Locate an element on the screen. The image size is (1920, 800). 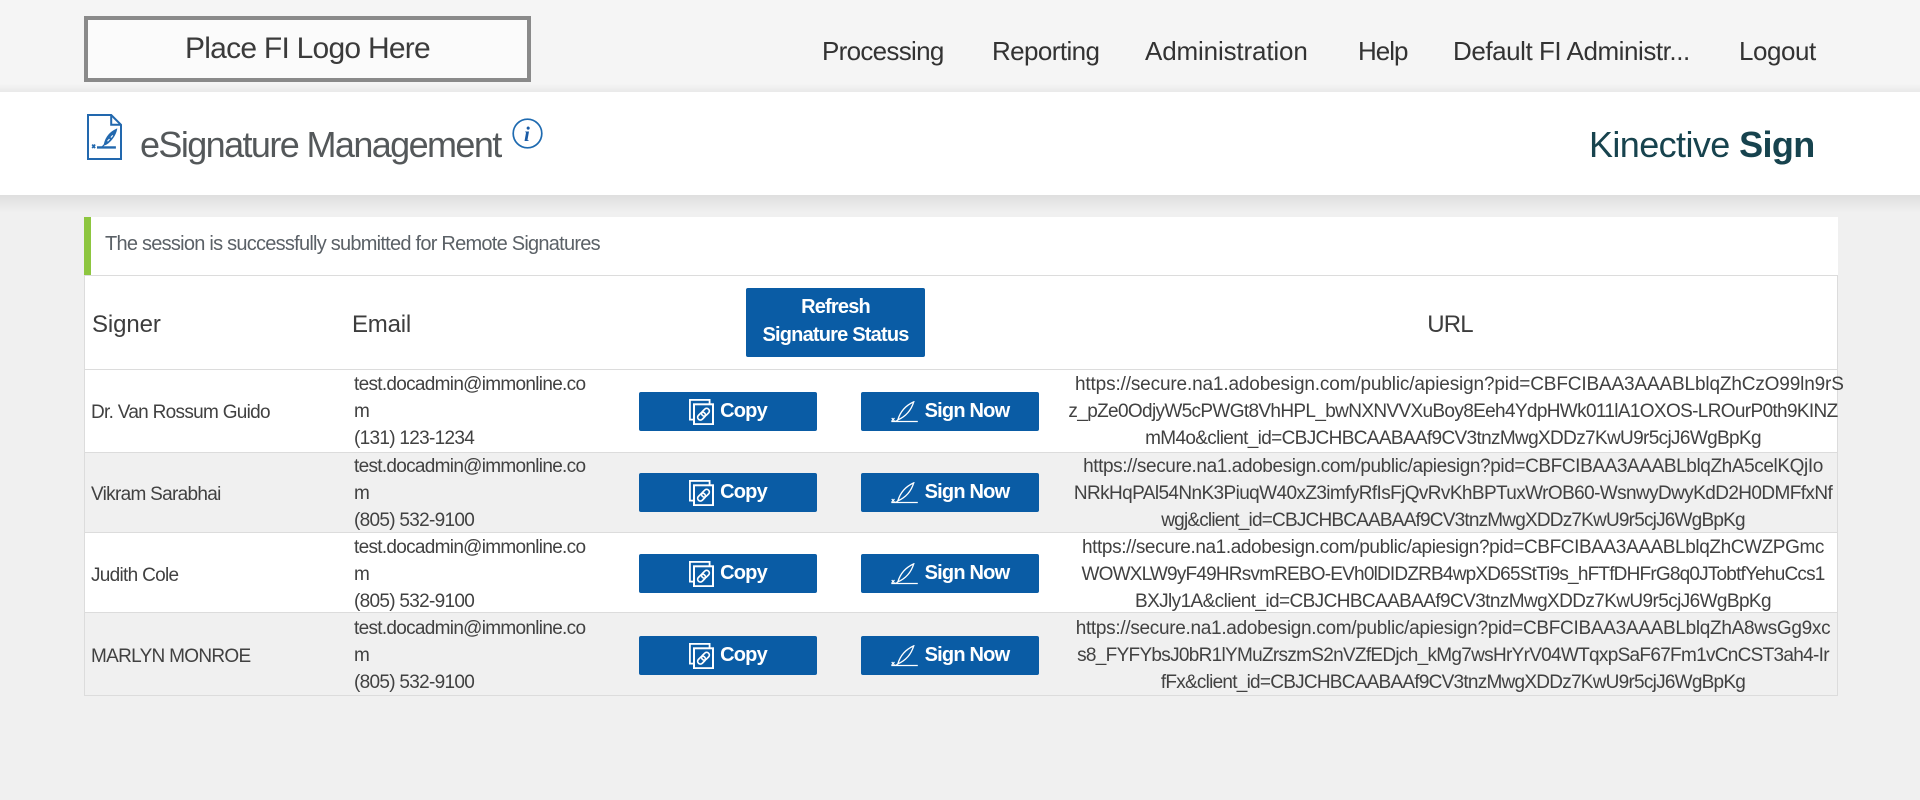
svg-text: i is located at coordinates (527, 134).